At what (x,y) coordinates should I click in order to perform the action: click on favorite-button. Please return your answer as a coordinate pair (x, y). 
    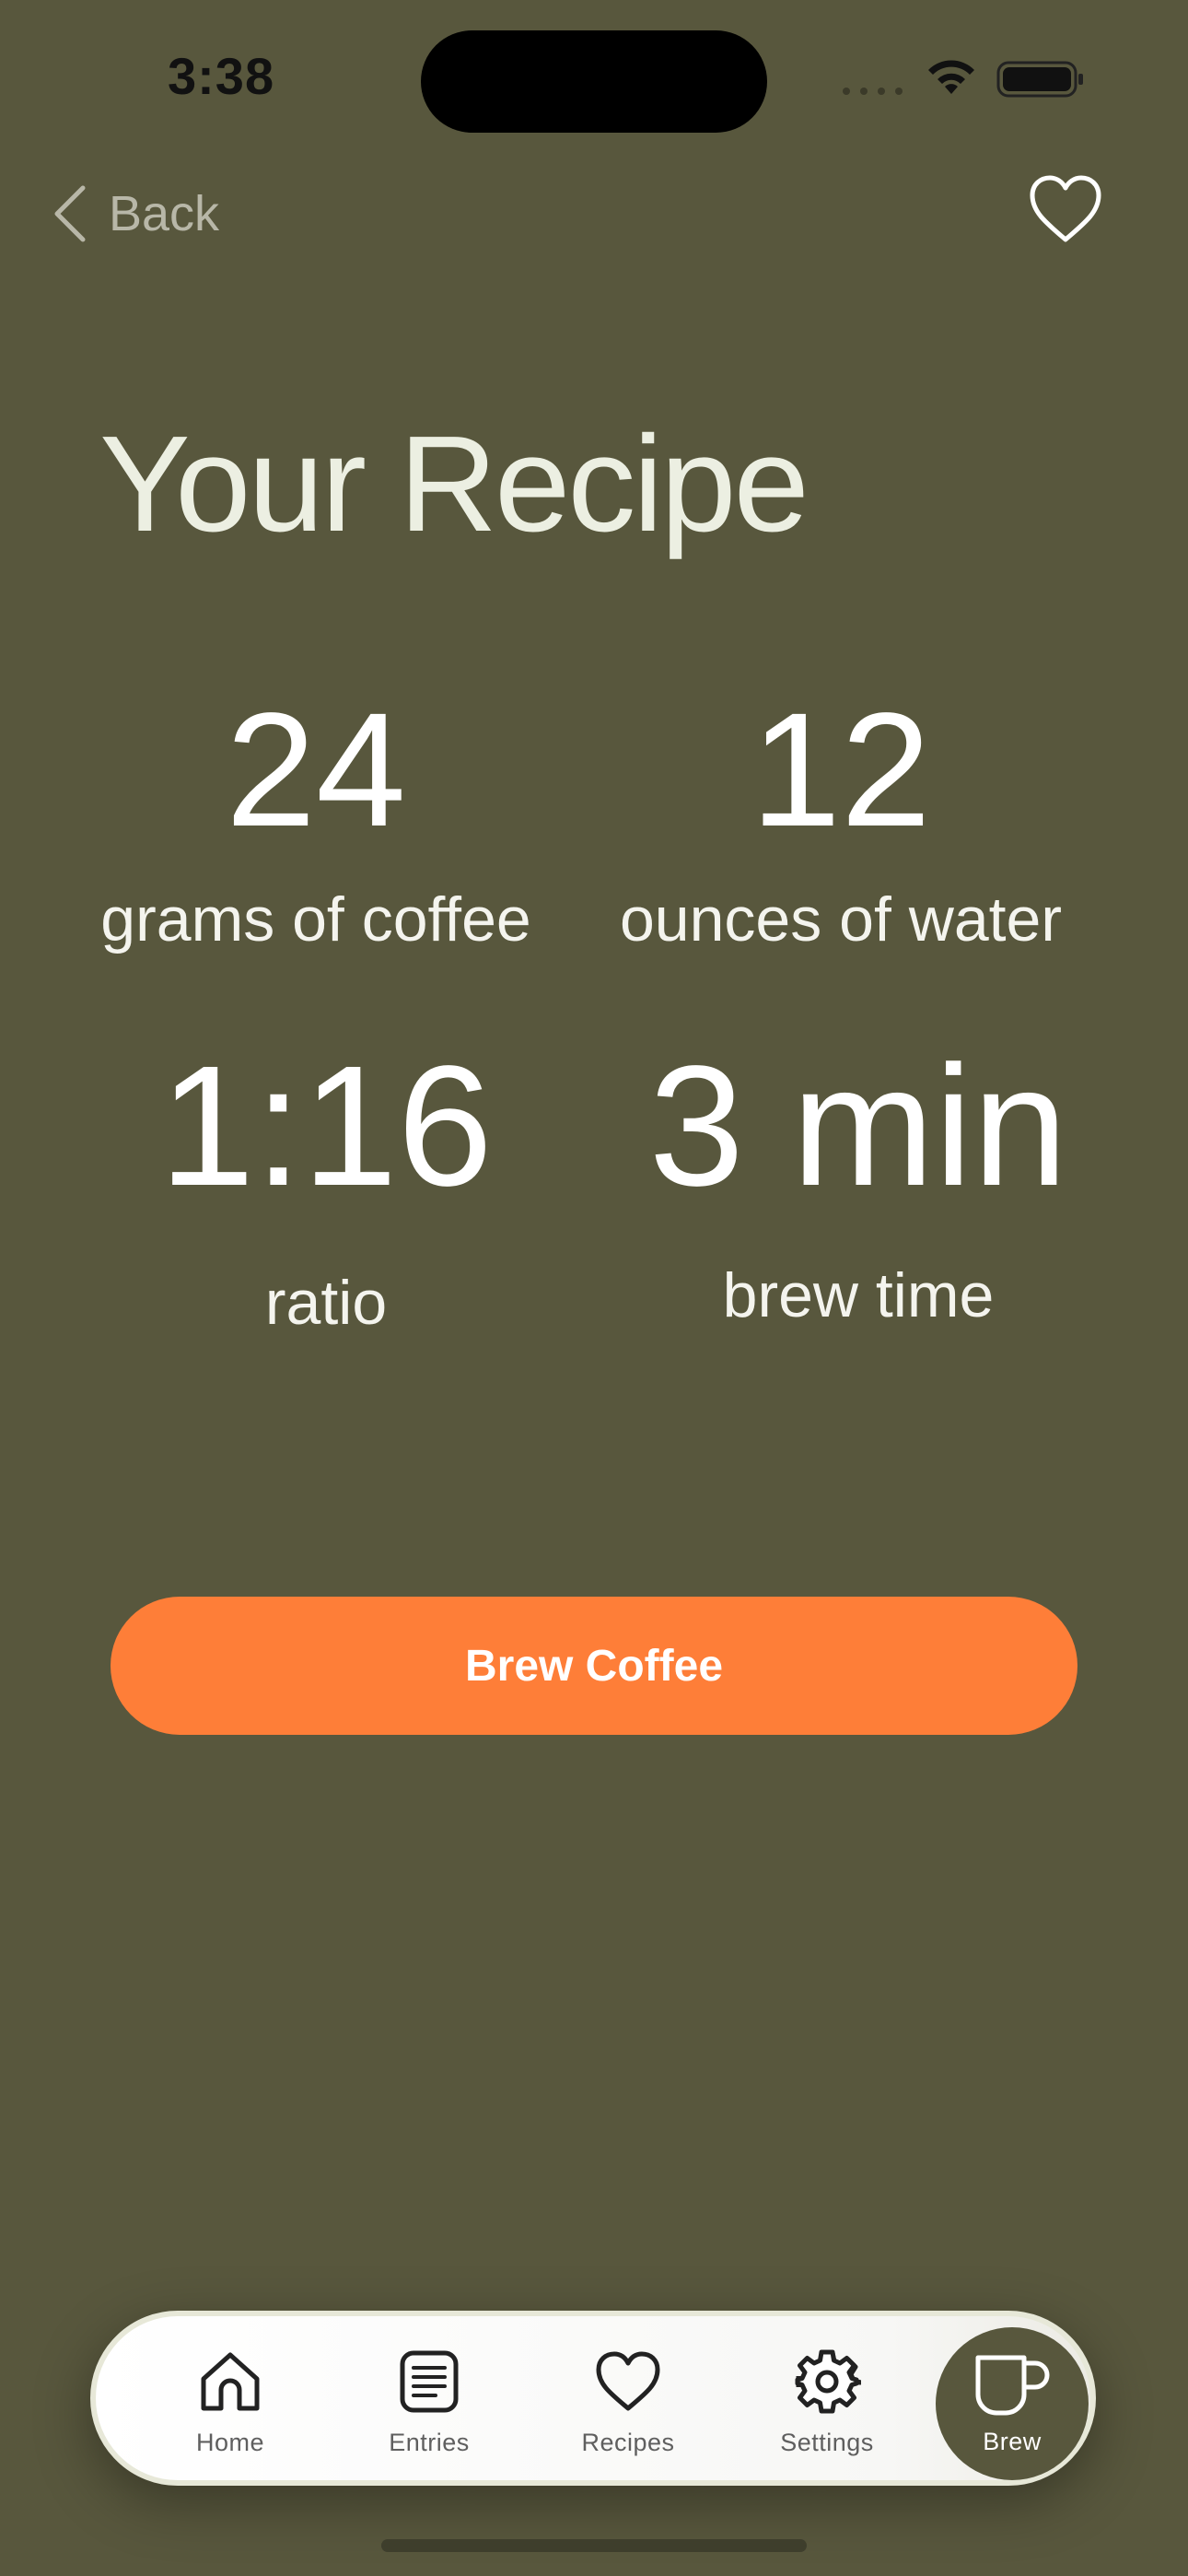
    Looking at the image, I should click on (1065, 209).